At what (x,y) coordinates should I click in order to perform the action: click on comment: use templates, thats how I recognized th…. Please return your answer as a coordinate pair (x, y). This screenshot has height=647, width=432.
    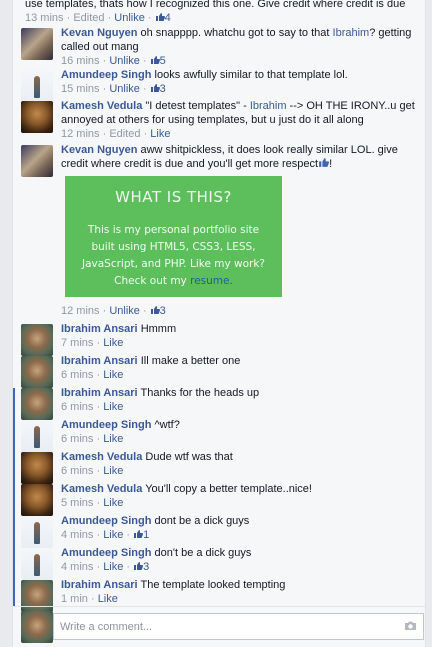
    Looking at the image, I should click on (219, 12).